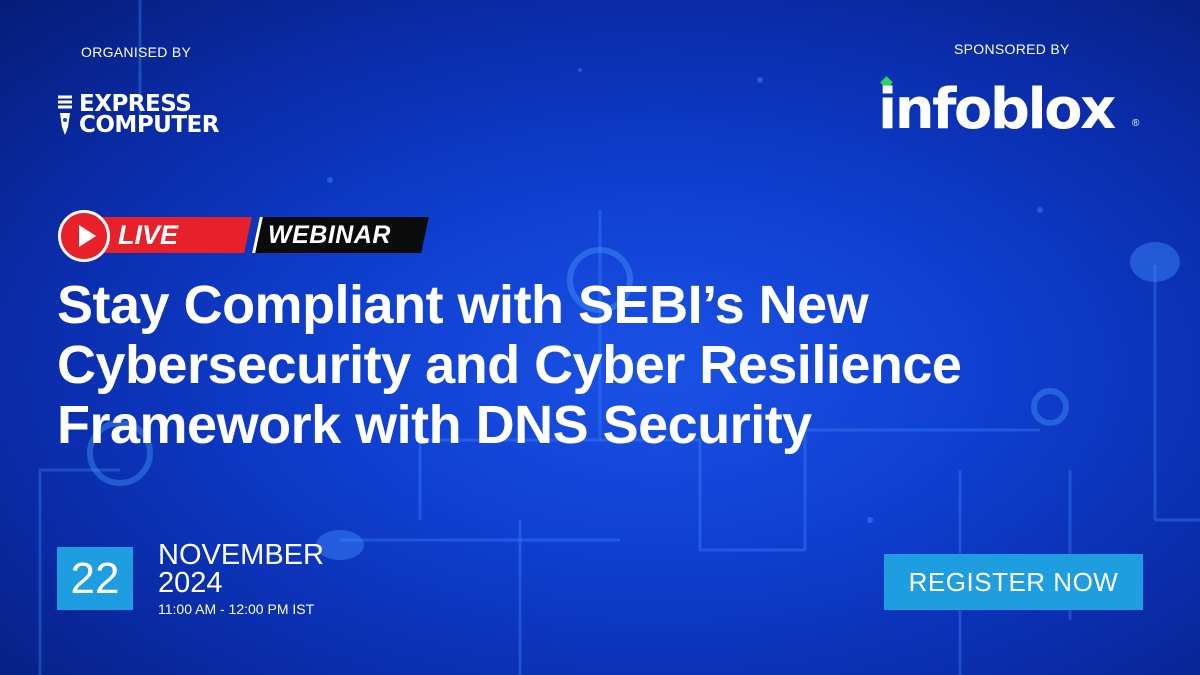 This screenshot has height=675, width=1200. What do you see at coordinates (1012, 49) in the screenshot?
I see `sponsor-label: SPONSORED BY` at bounding box center [1012, 49].